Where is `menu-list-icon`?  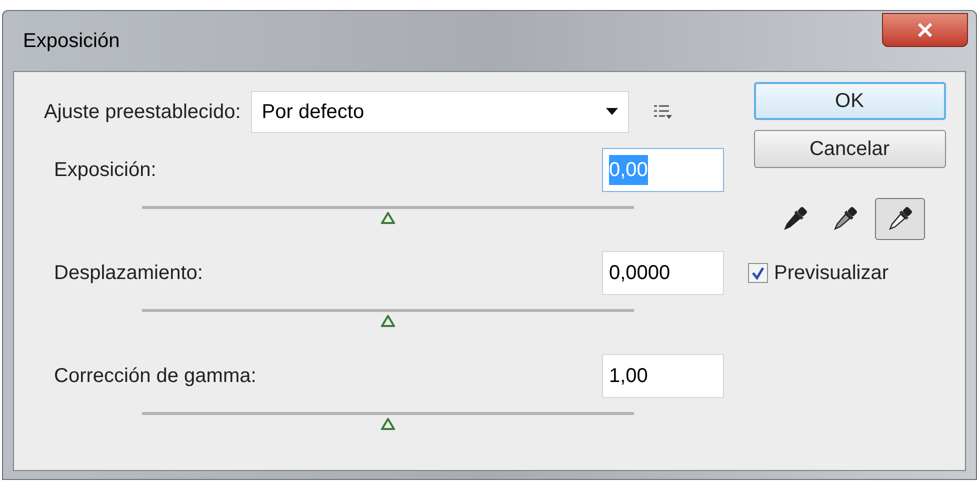 menu-list-icon is located at coordinates (662, 112).